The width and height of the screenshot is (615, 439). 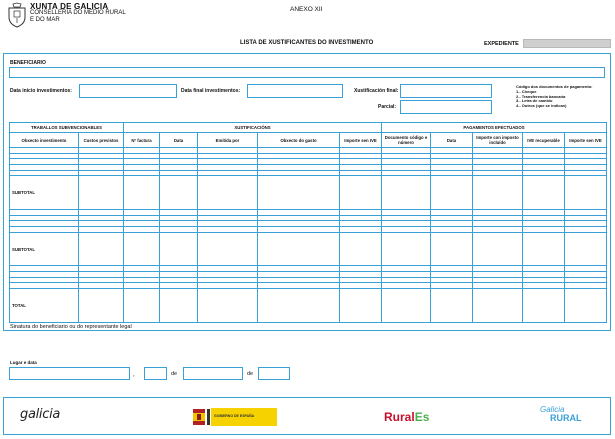 What do you see at coordinates (541, 106) in the screenshot?
I see `legend-item: 4.- Outros (que se indican)` at bounding box center [541, 106].